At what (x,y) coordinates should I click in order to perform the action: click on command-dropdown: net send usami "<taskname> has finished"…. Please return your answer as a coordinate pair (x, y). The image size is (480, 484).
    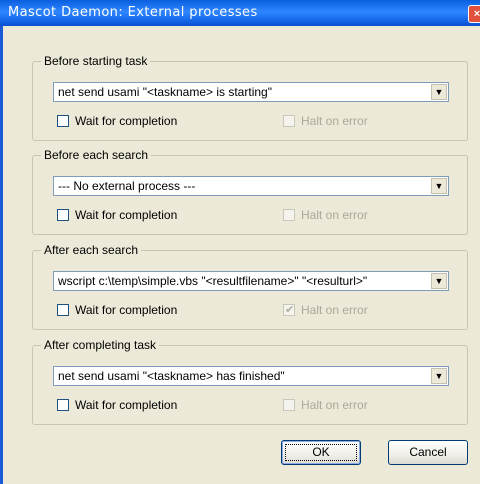
    Looking at the image, I should click on (251, 376).